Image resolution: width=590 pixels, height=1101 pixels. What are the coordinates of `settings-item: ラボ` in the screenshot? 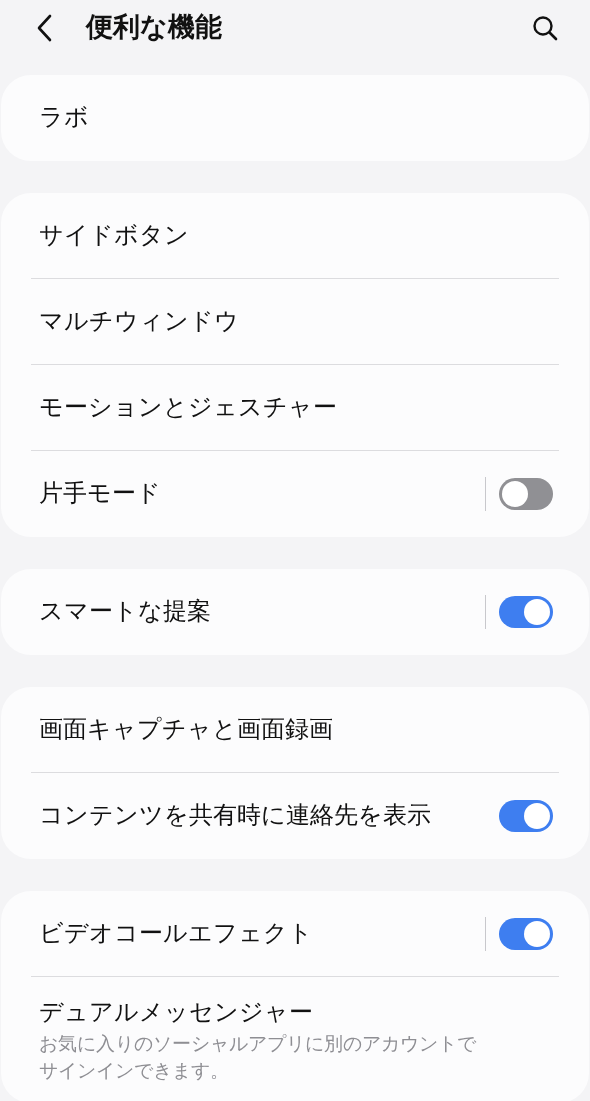 It's located at (295, 118).